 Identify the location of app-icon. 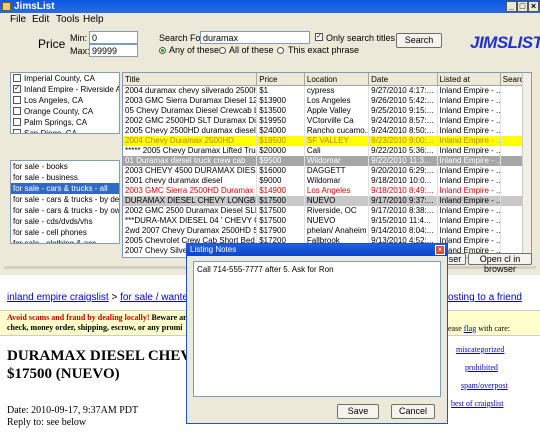
(6, 6).